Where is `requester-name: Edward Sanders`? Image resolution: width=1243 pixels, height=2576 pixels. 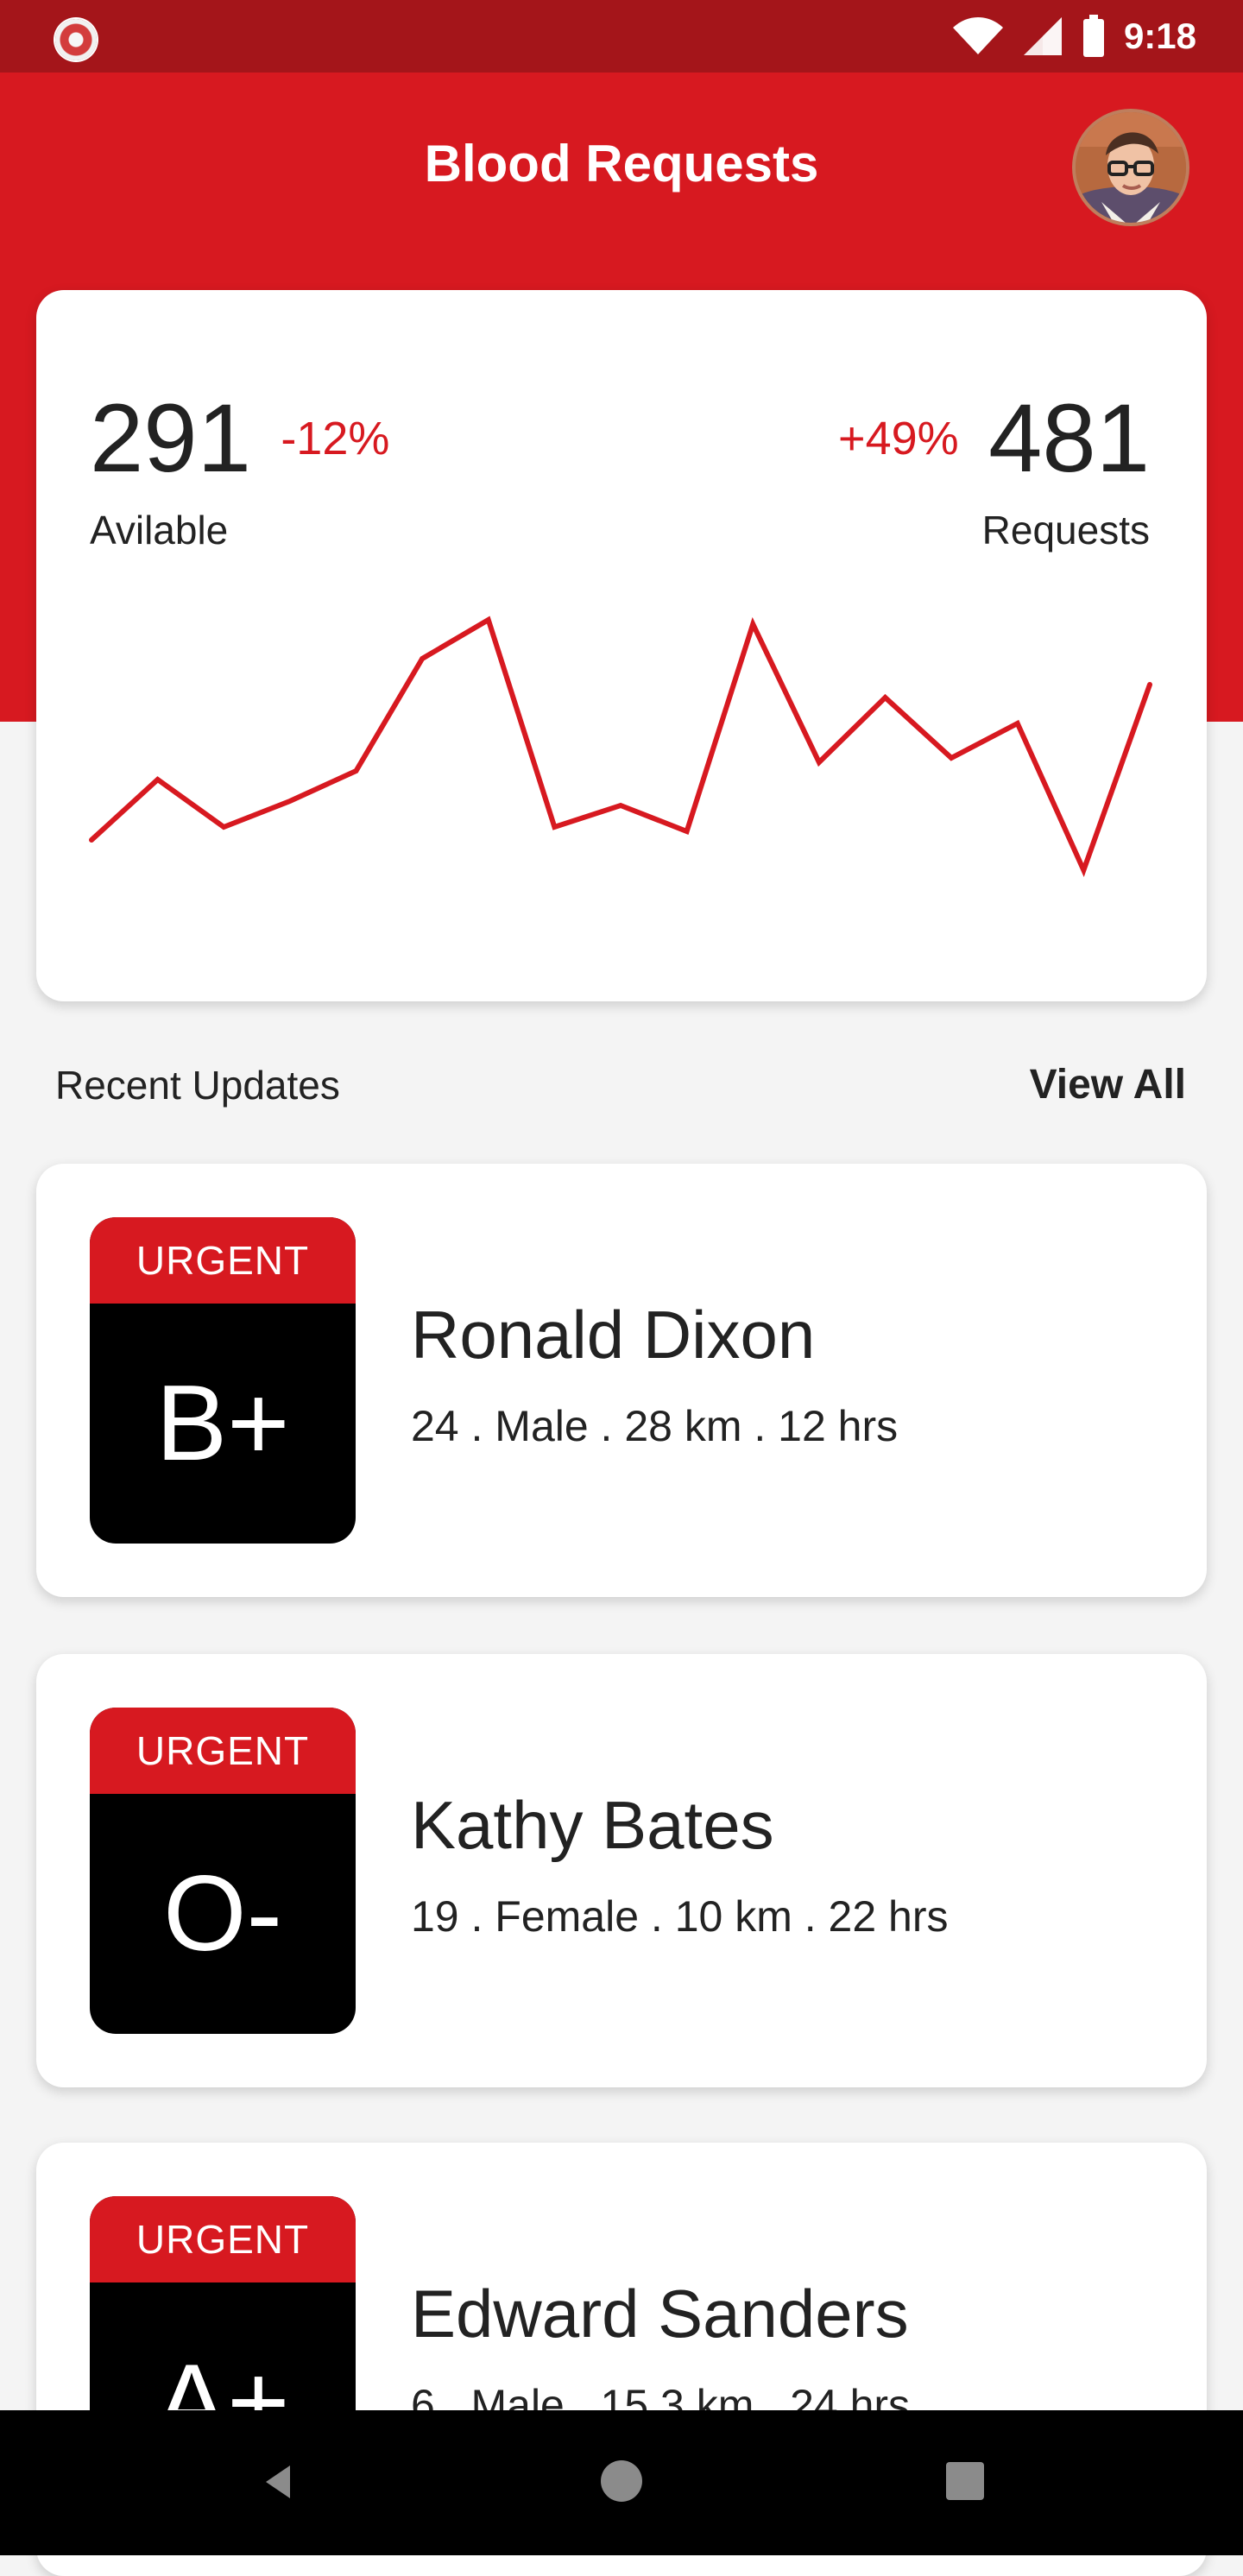 requester-name: Edward Sanders is located at coordinates (660, 2313).